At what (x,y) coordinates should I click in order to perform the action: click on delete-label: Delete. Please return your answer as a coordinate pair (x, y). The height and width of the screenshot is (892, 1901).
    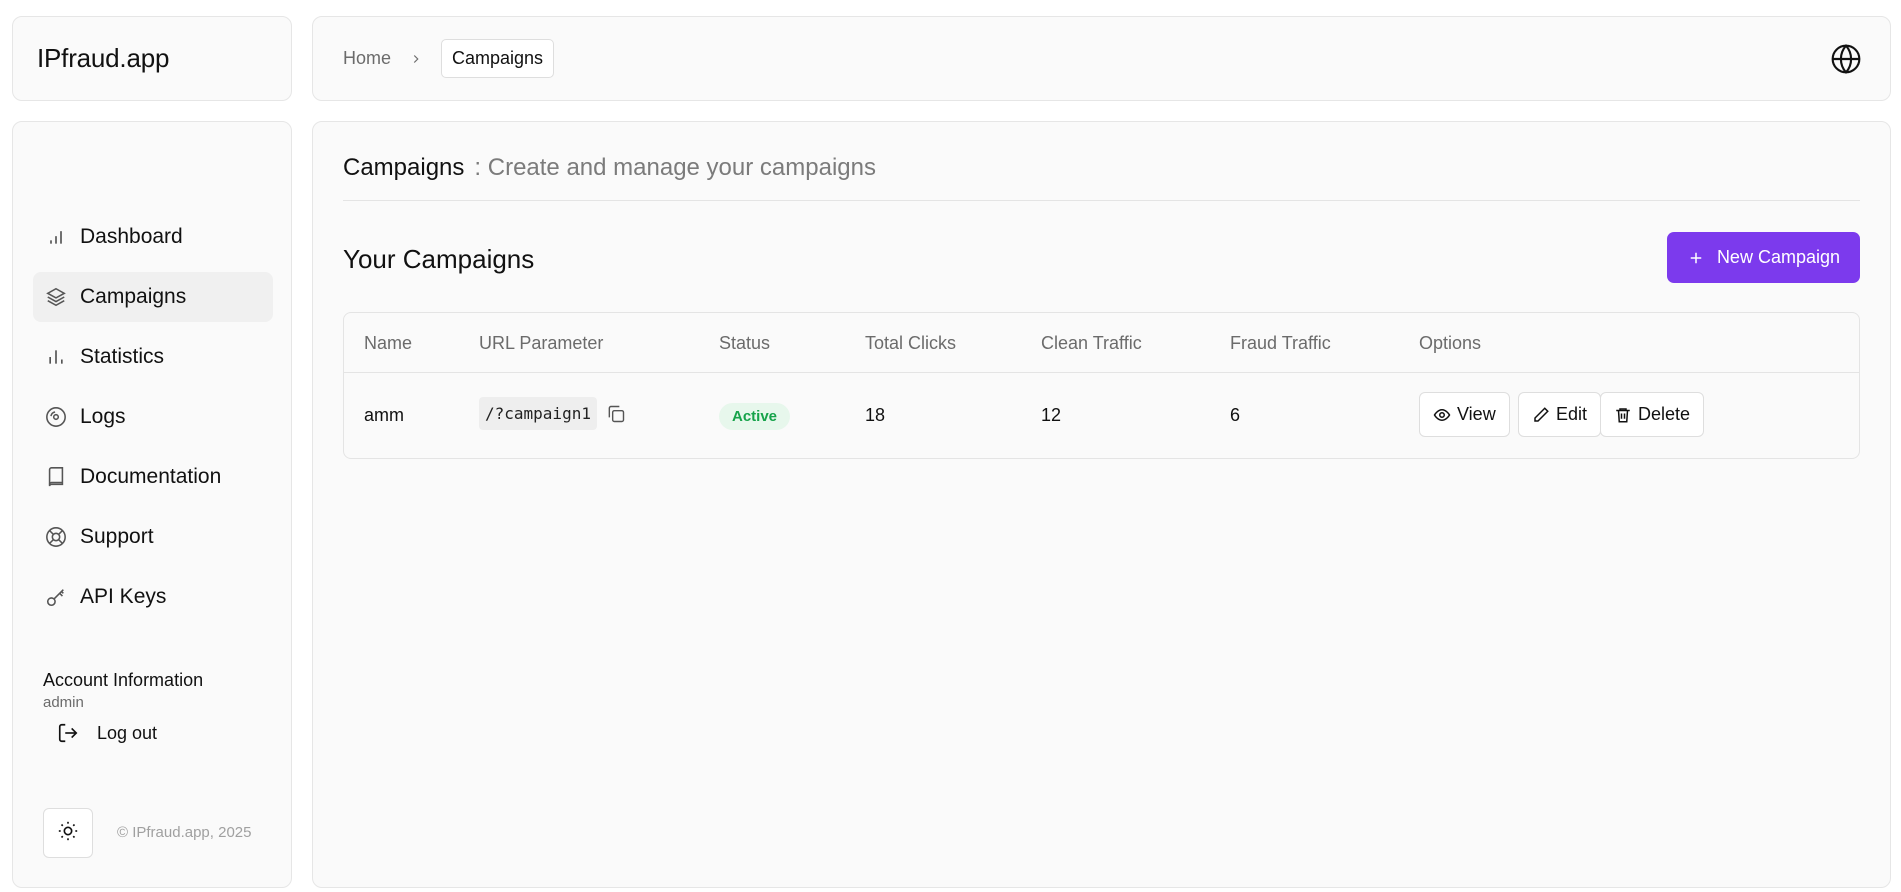
    Looking at the image, I should click on (1664, 414).